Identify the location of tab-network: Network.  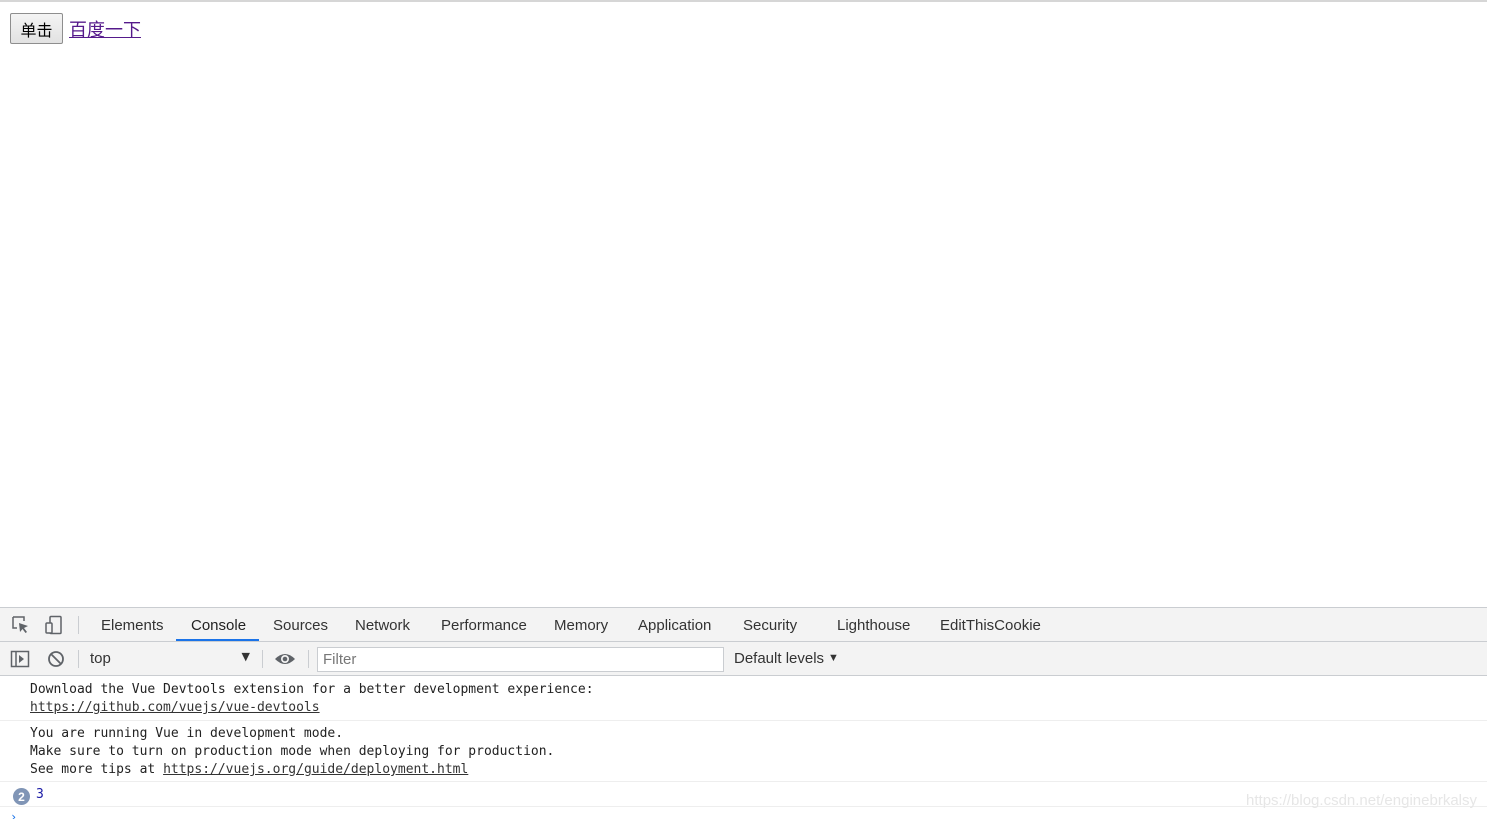
(382, 625).